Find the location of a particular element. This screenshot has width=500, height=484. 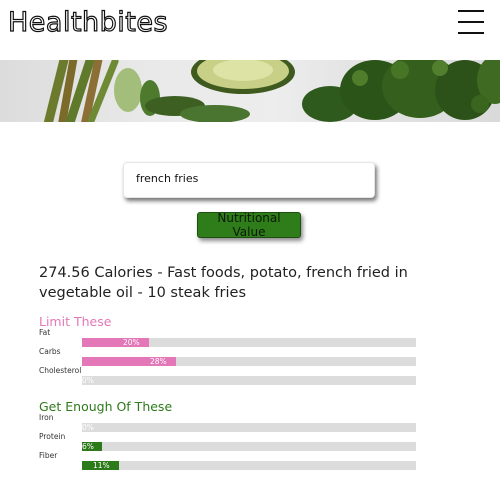

nutrient-progress-bar: 11% is located at coordinates (249, 465).